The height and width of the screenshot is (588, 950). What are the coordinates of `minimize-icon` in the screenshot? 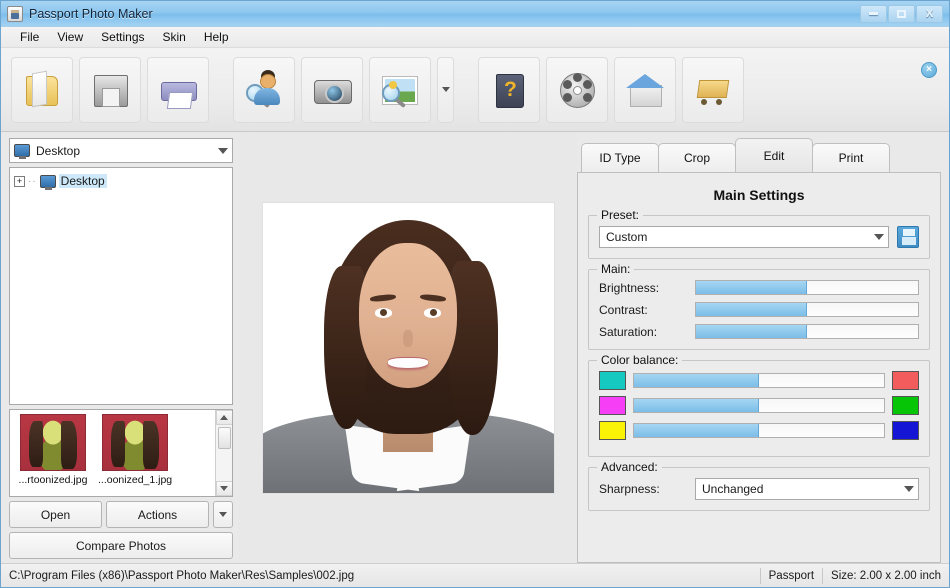 It's located at (873, 13).